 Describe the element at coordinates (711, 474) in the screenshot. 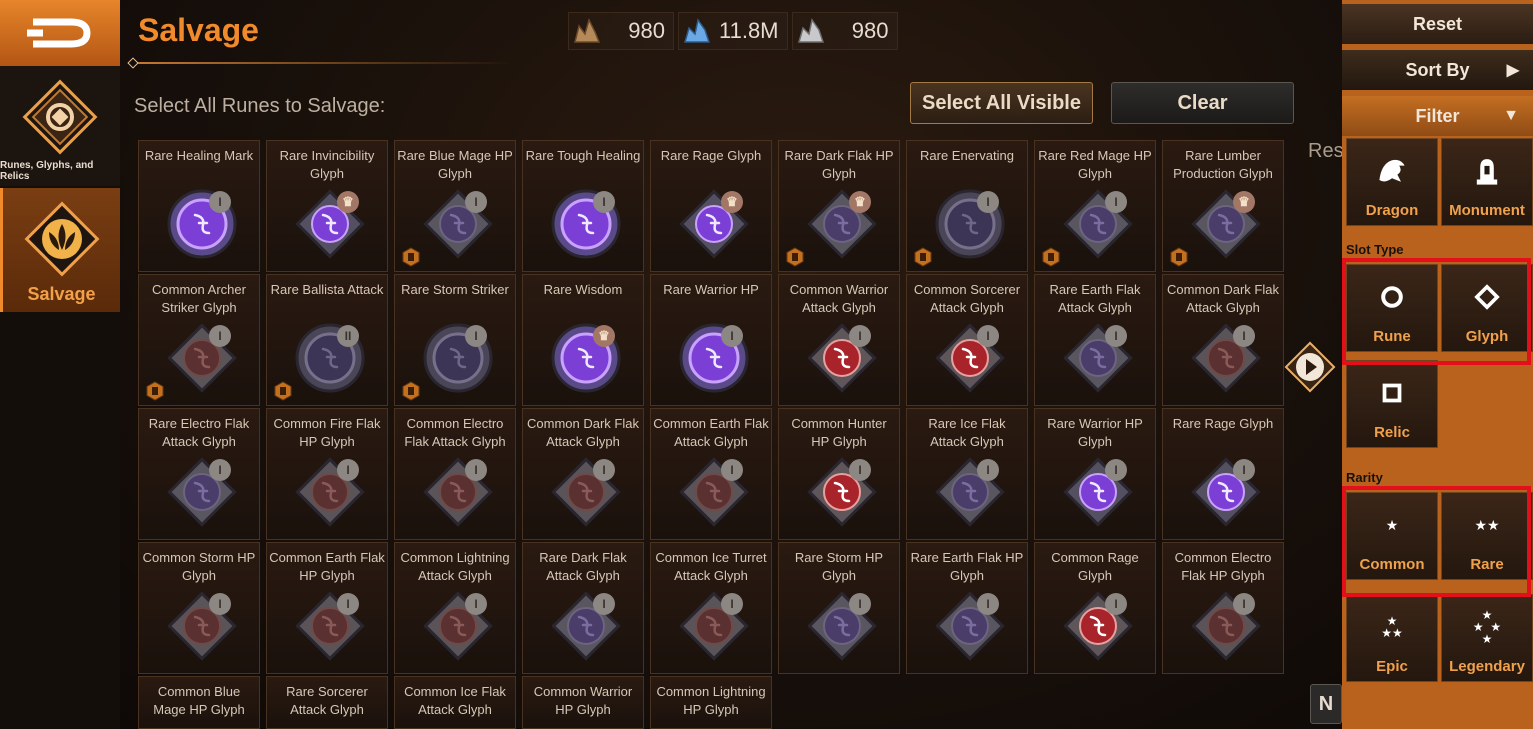

I see `salvage-item-card: Common Earth Flak Attack Glyph I` at that location.